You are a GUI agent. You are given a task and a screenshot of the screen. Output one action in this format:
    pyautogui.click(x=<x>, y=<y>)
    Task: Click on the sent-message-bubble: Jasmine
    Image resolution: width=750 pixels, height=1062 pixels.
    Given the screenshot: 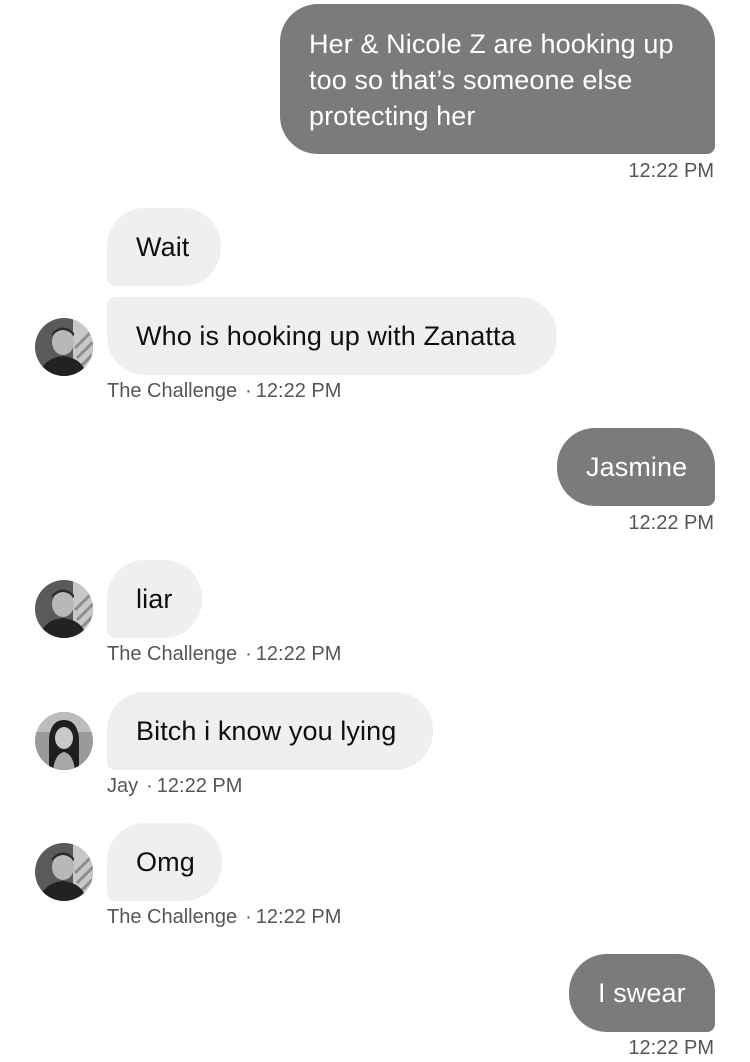 What is the action you would take?
    pyautogui.click(x=636, y=467)
    